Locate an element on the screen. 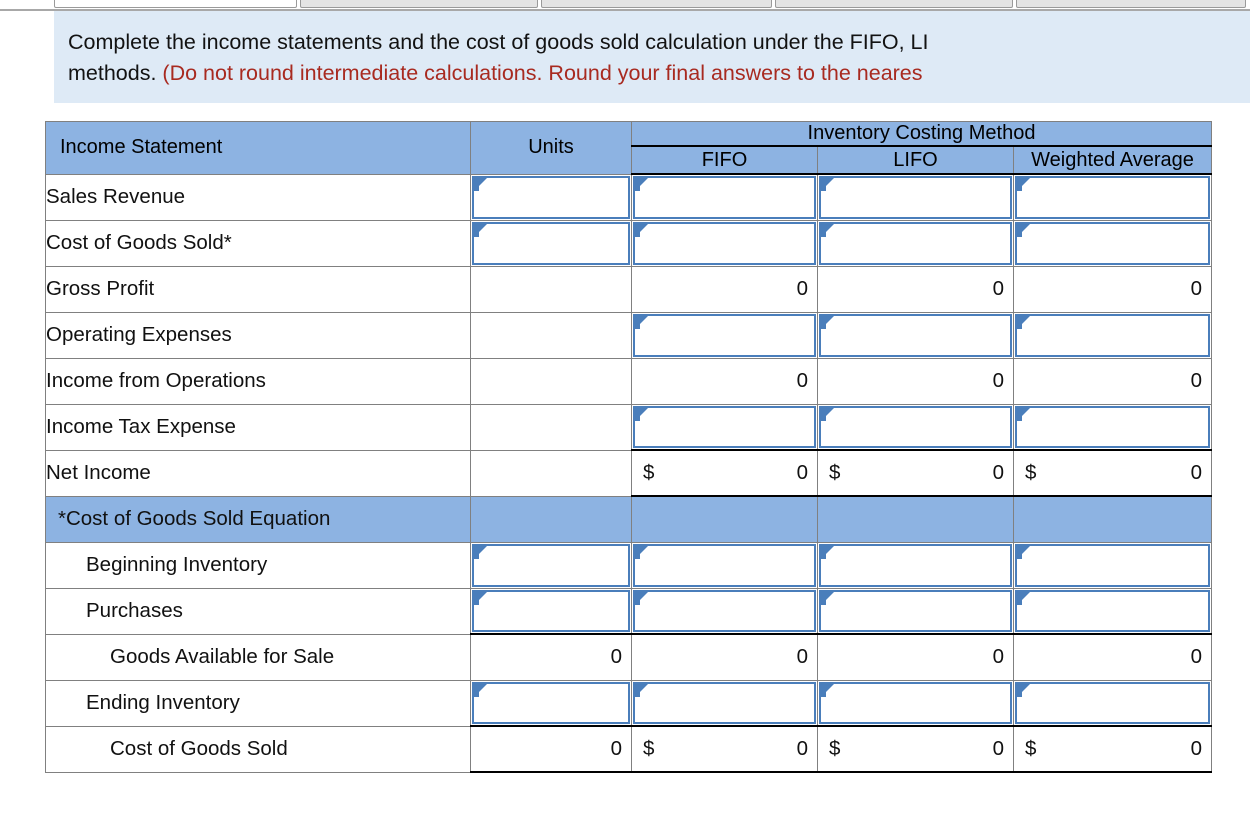  row-label: Ending Inventory is located at coordinates (258, 703).